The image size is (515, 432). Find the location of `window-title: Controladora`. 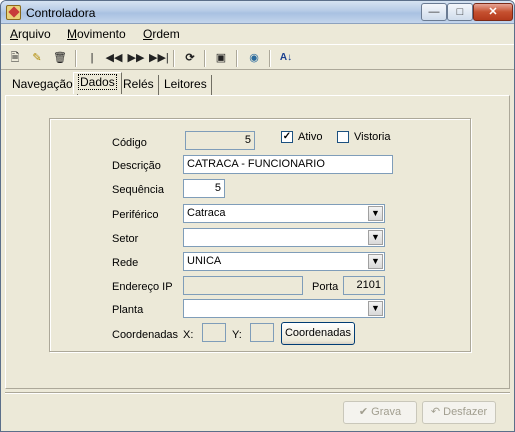

window-title: Controladora is located at coordinates (61, 13).